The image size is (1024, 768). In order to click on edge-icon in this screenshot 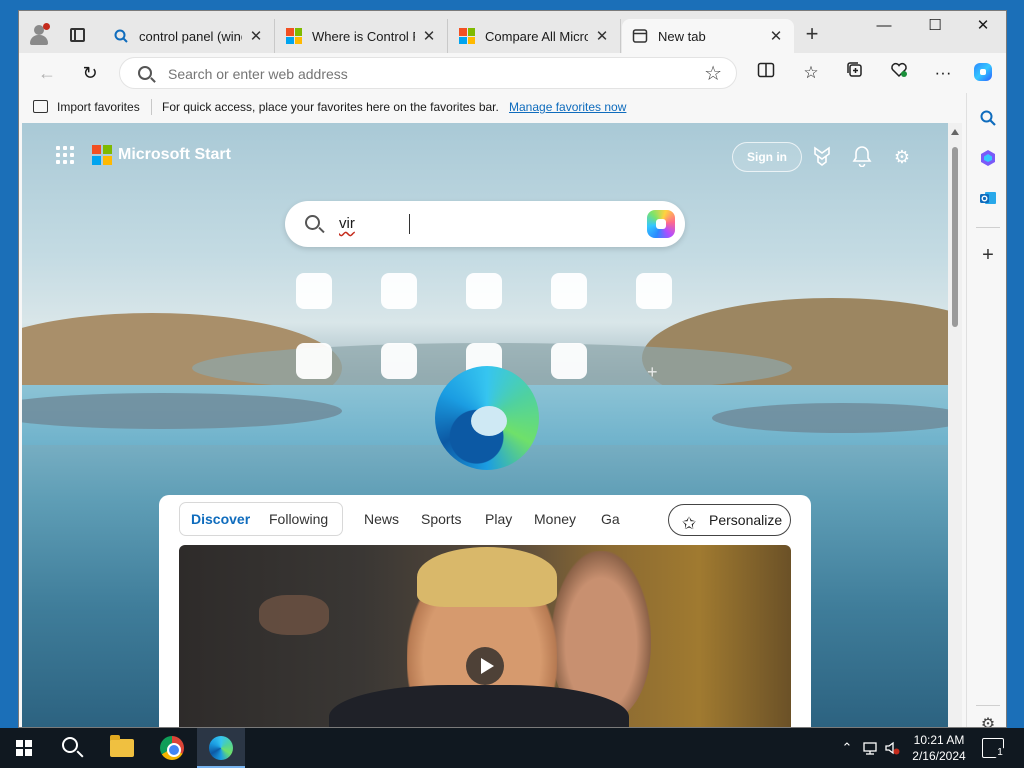, I will do `click(221, 748)`.